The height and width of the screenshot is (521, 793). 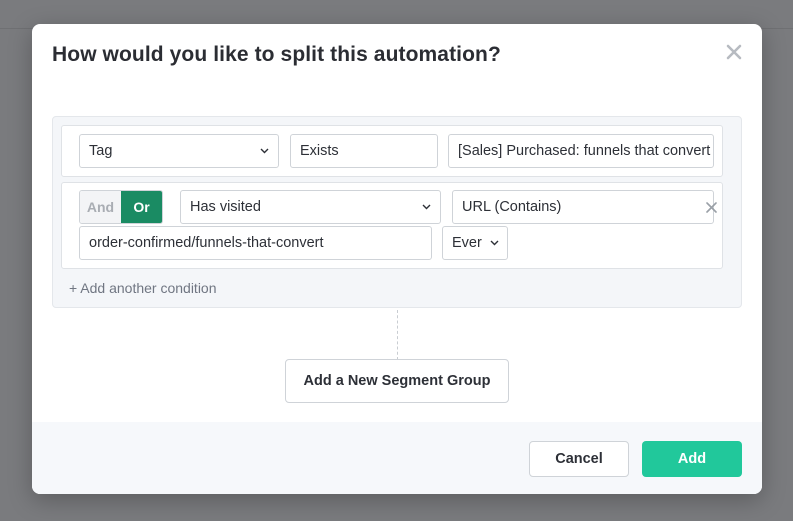 What do you see at coordinates (206, 243) in the screenshot?
I see `url-value: order-confirmed/funnels-that-convert` at bounding box center [206, 243].